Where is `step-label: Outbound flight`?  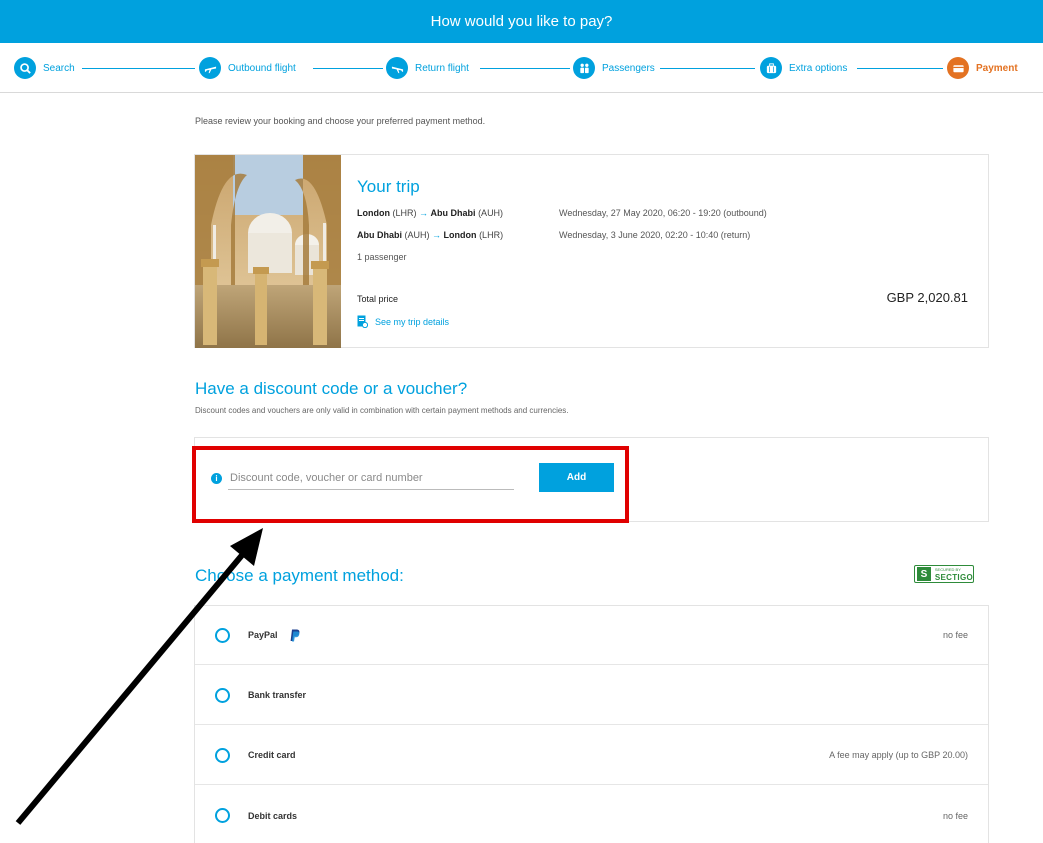
step-label: Outbound flight is located at coordinates (262, 68).